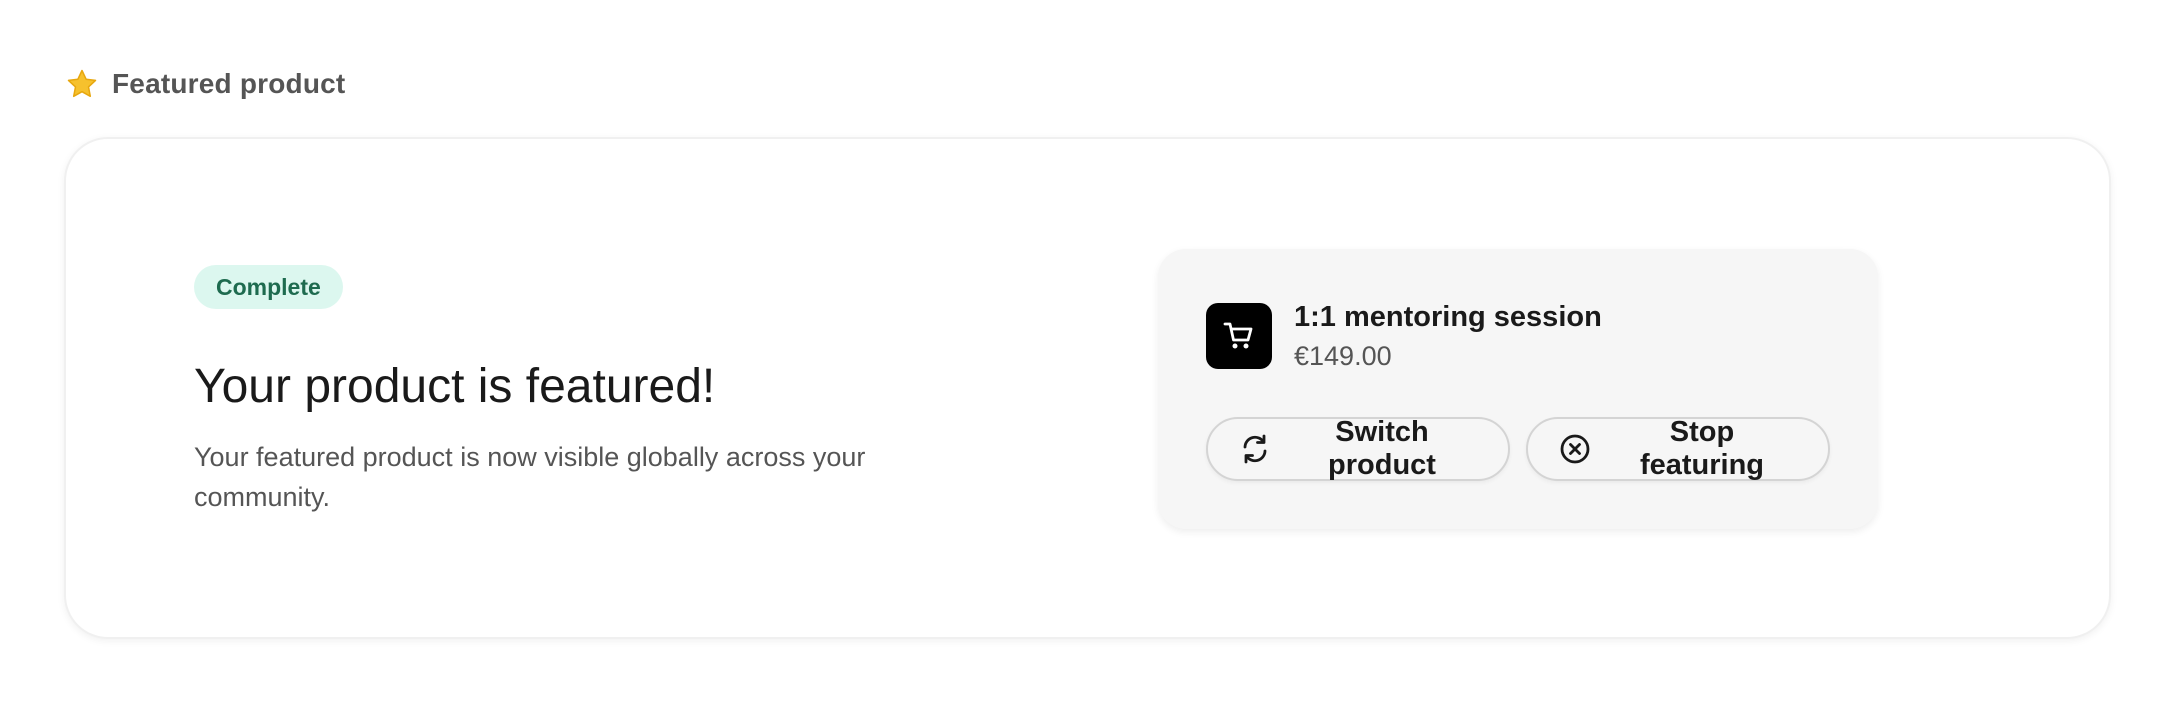 This screenshot has width=2176, height=704. What do you see at coordinates (1448, 317) in the screenshot?
I see `product-name: 1:1 mentoring session` at bounding box center [1448, 317].